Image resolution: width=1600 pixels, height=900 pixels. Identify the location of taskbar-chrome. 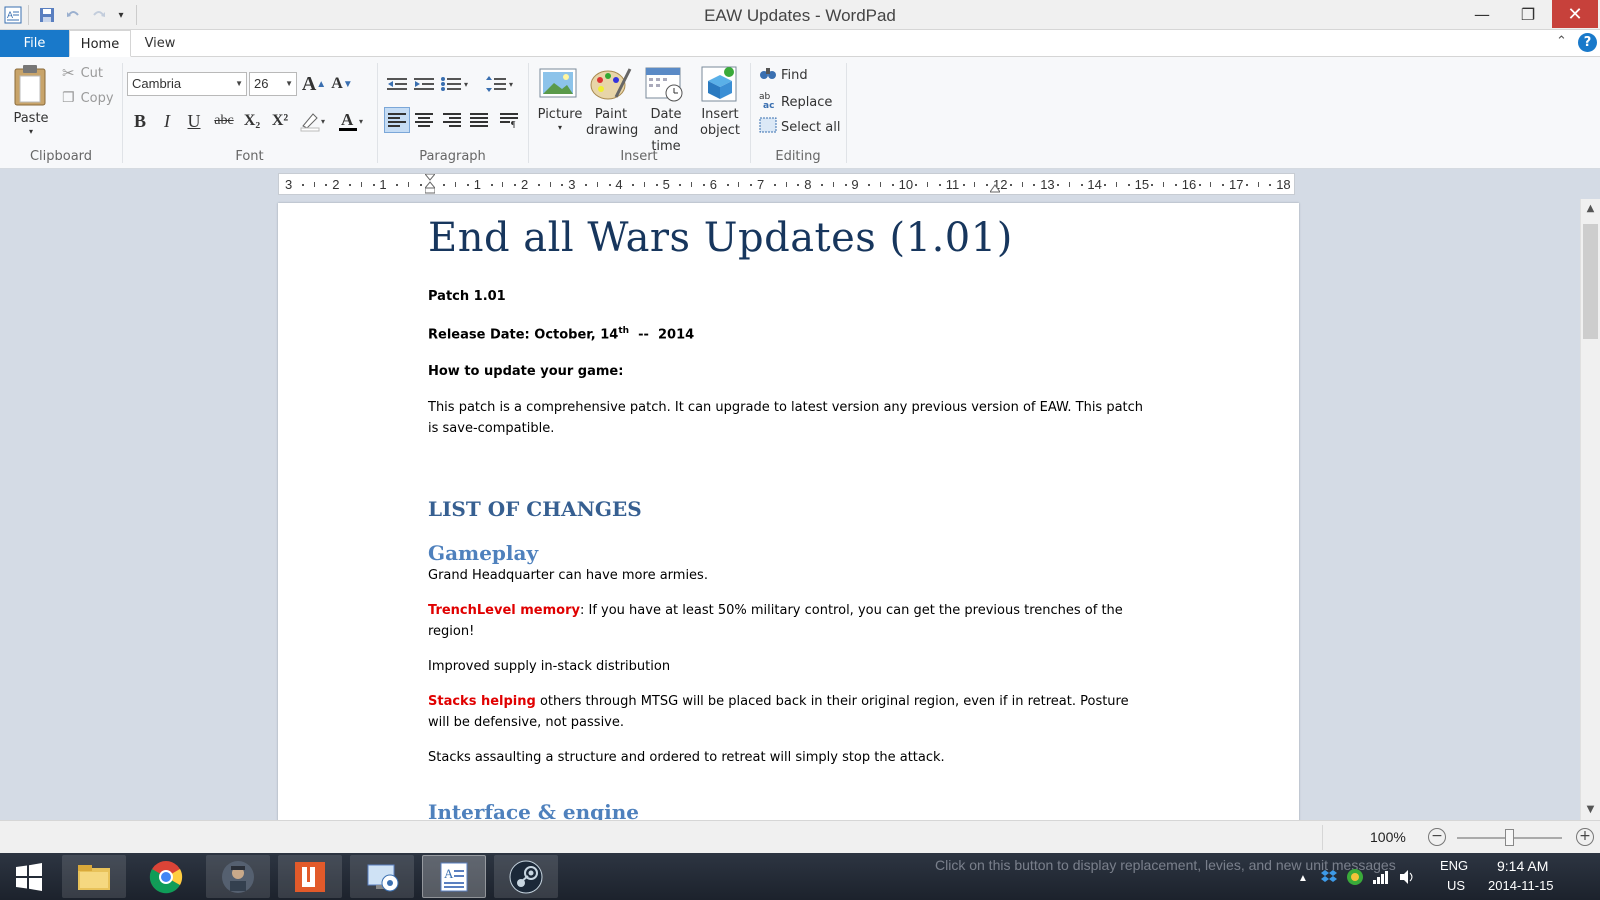
(166, 876).